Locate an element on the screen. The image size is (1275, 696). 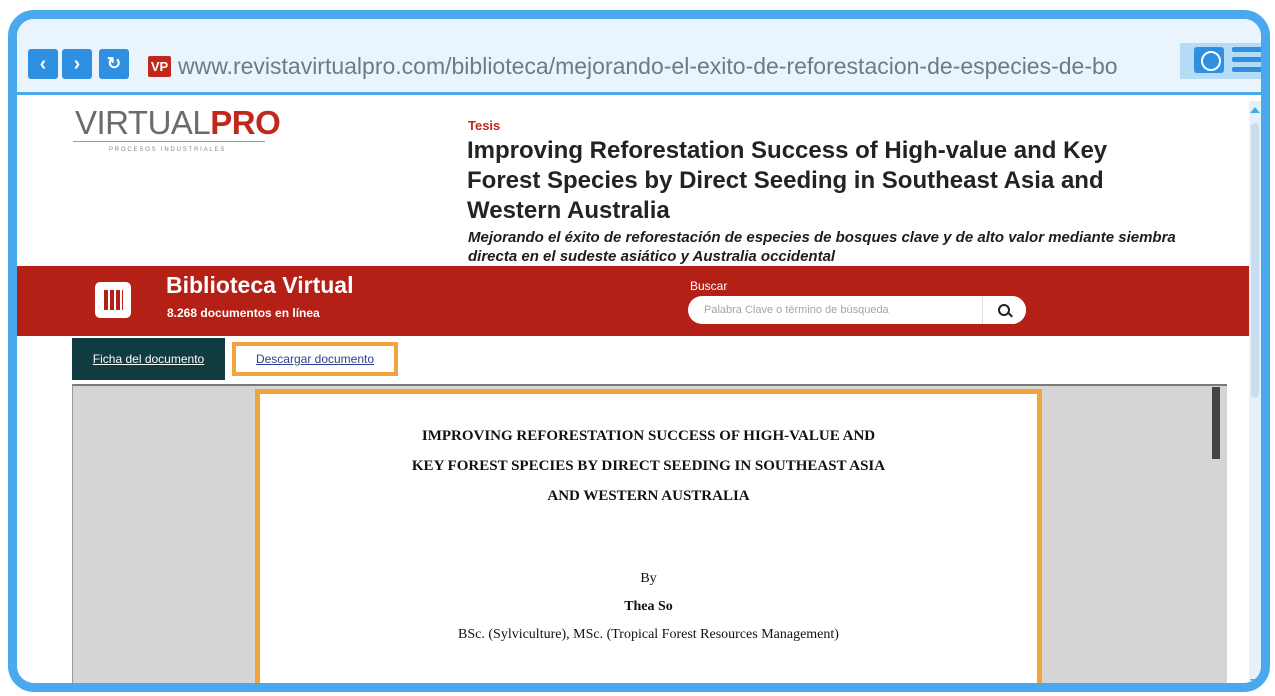
reload-button: ↻ is located at coordinates (114, 64).